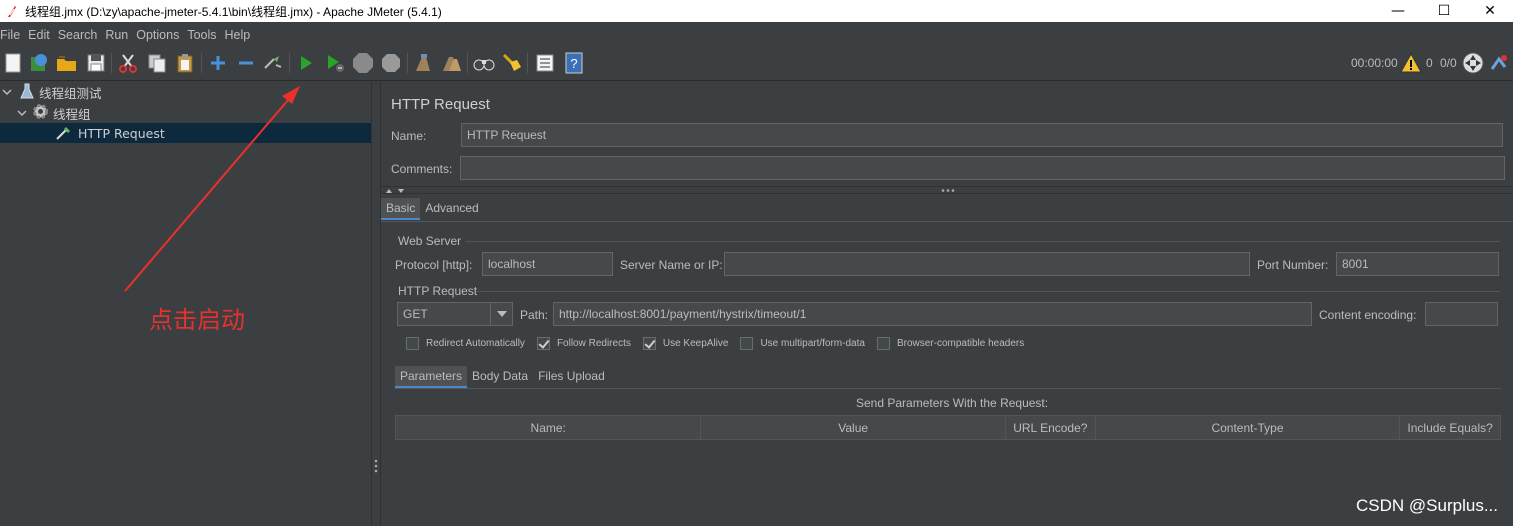 The height and width of the screenshot is (526, 1513). What do you see at coordinates (1444, 11) in the screenshot?
I see `maximize-button: ☐` at bounding box center [1444, 11].